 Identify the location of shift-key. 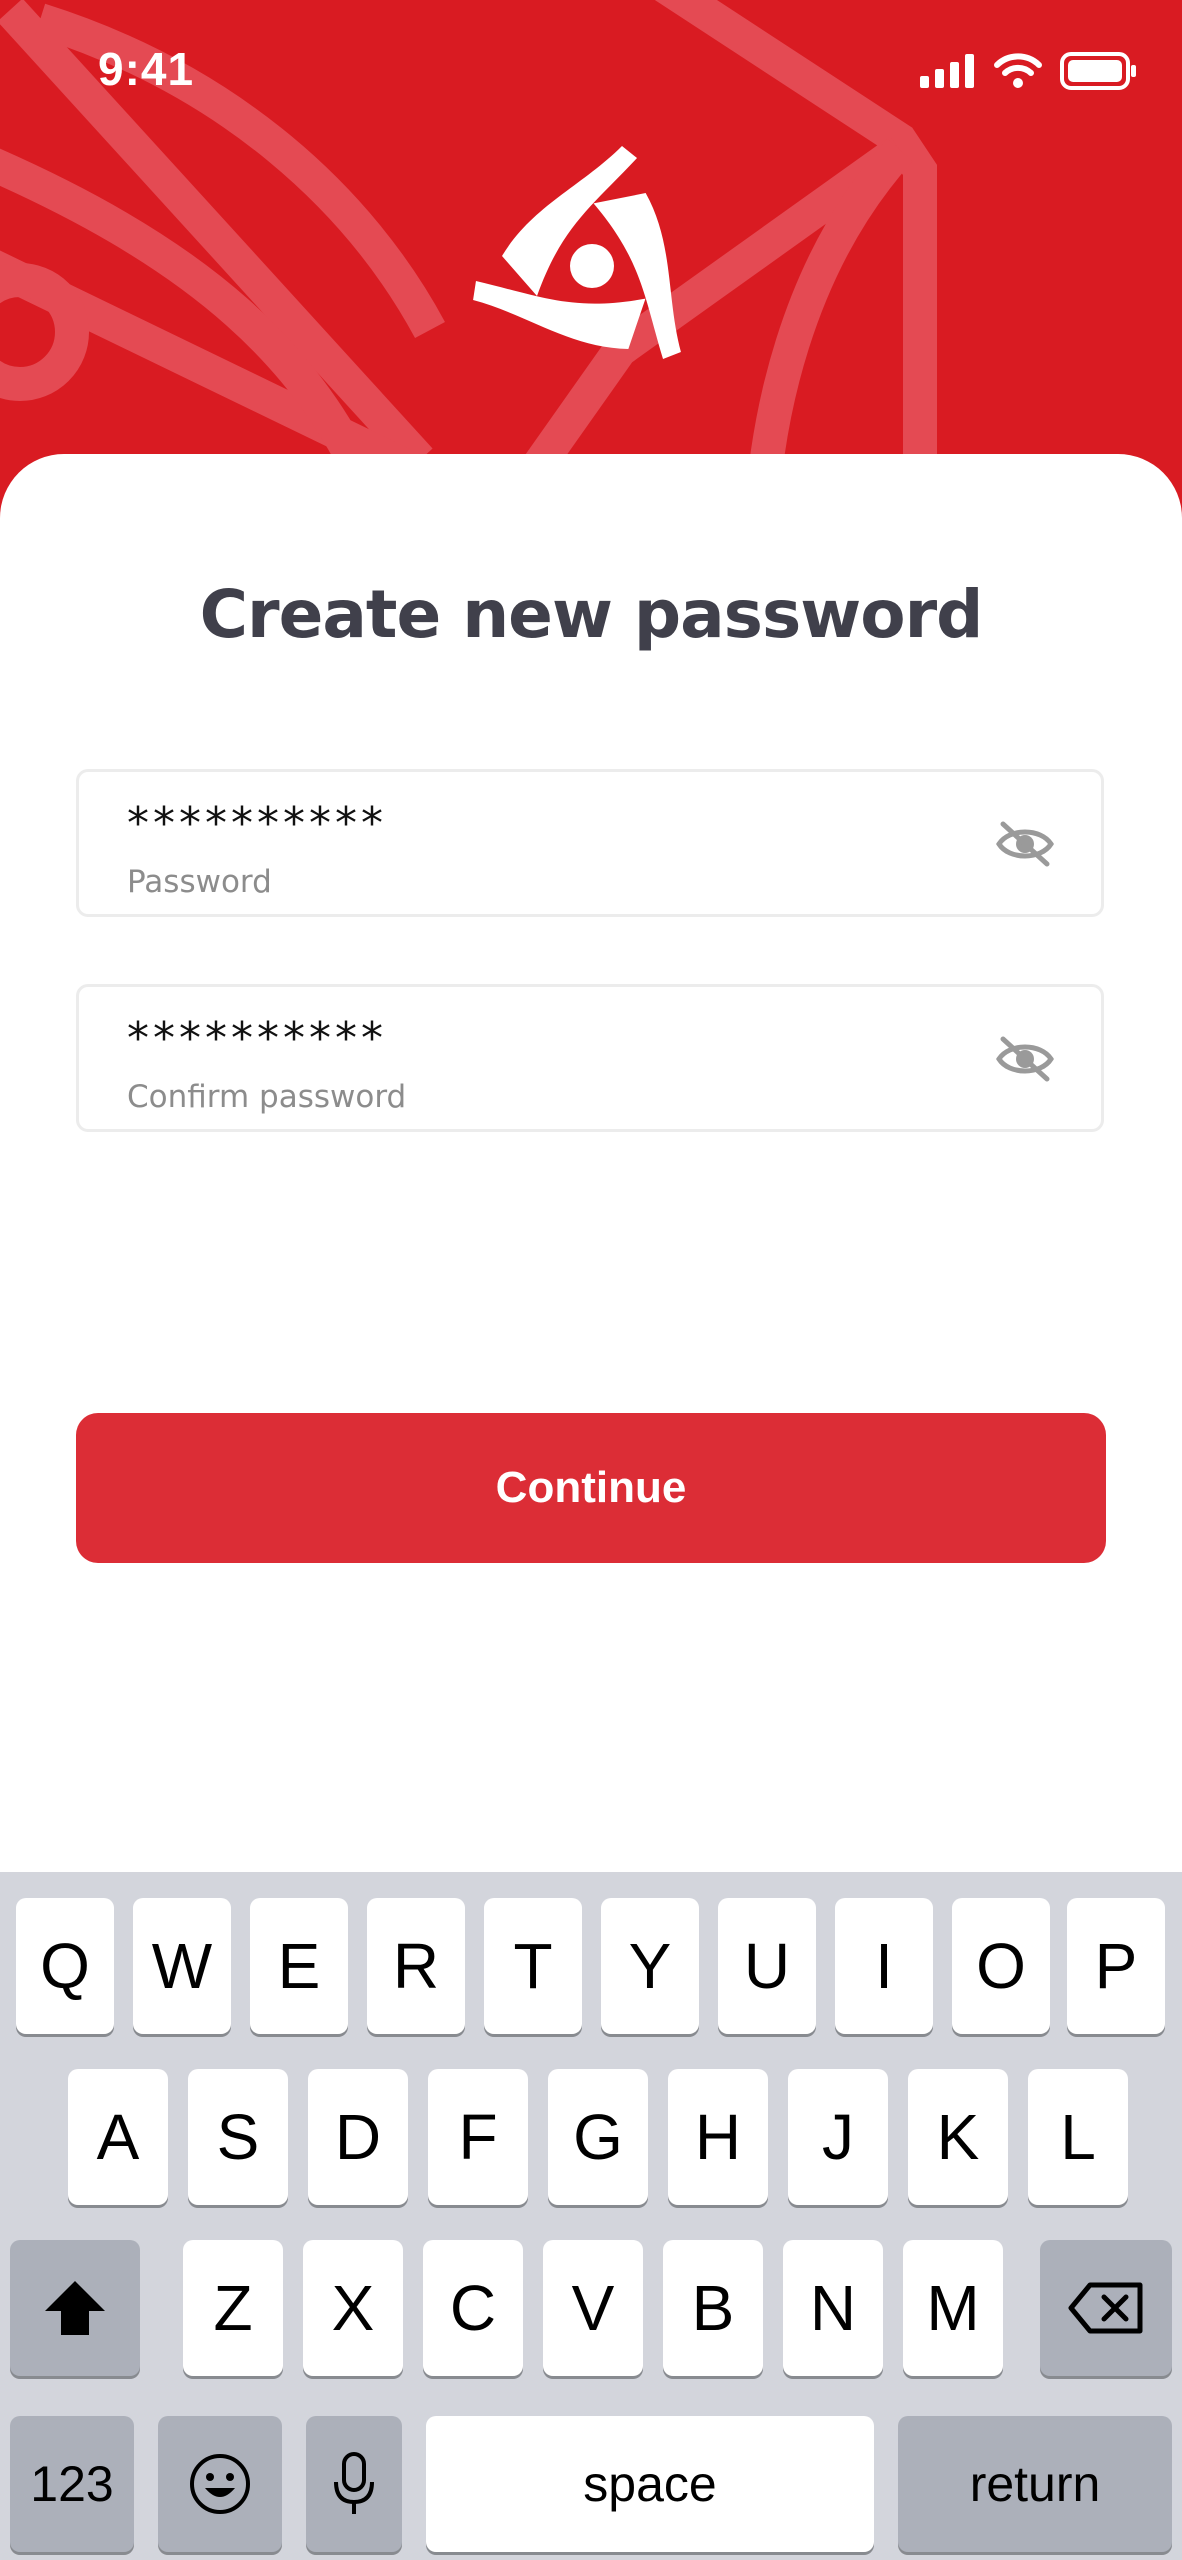
(75, 2308).